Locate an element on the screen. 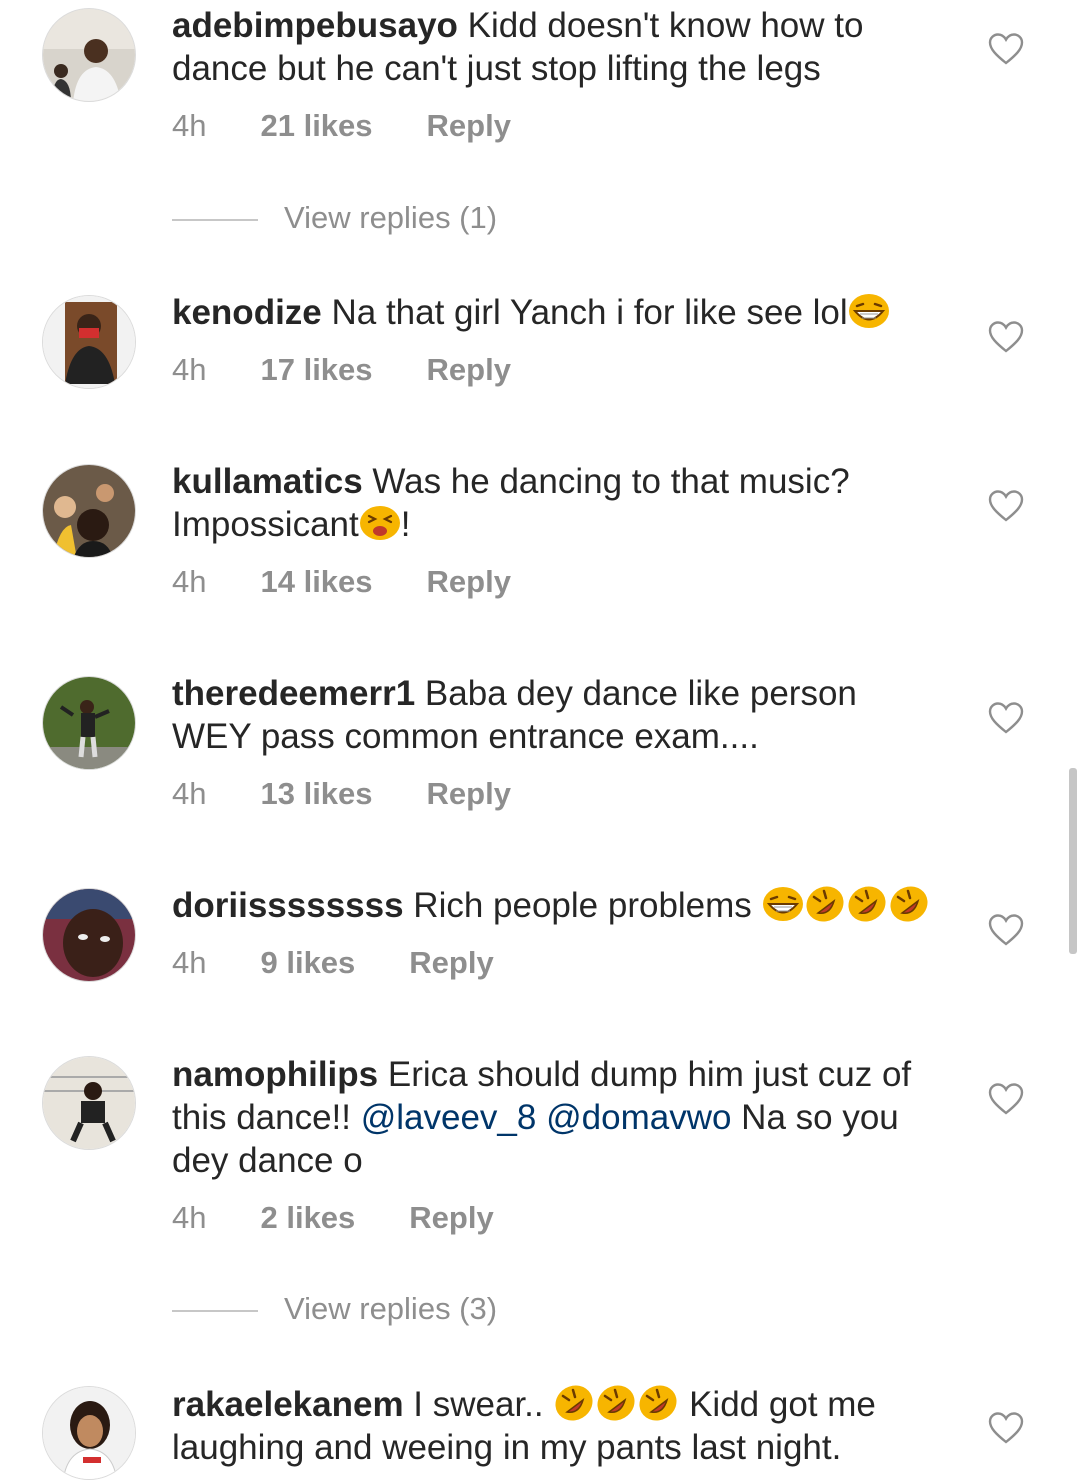 This screenshot has height=1480, width=1080. comment-body: I swear.. is located at coordinates (478, 1404).